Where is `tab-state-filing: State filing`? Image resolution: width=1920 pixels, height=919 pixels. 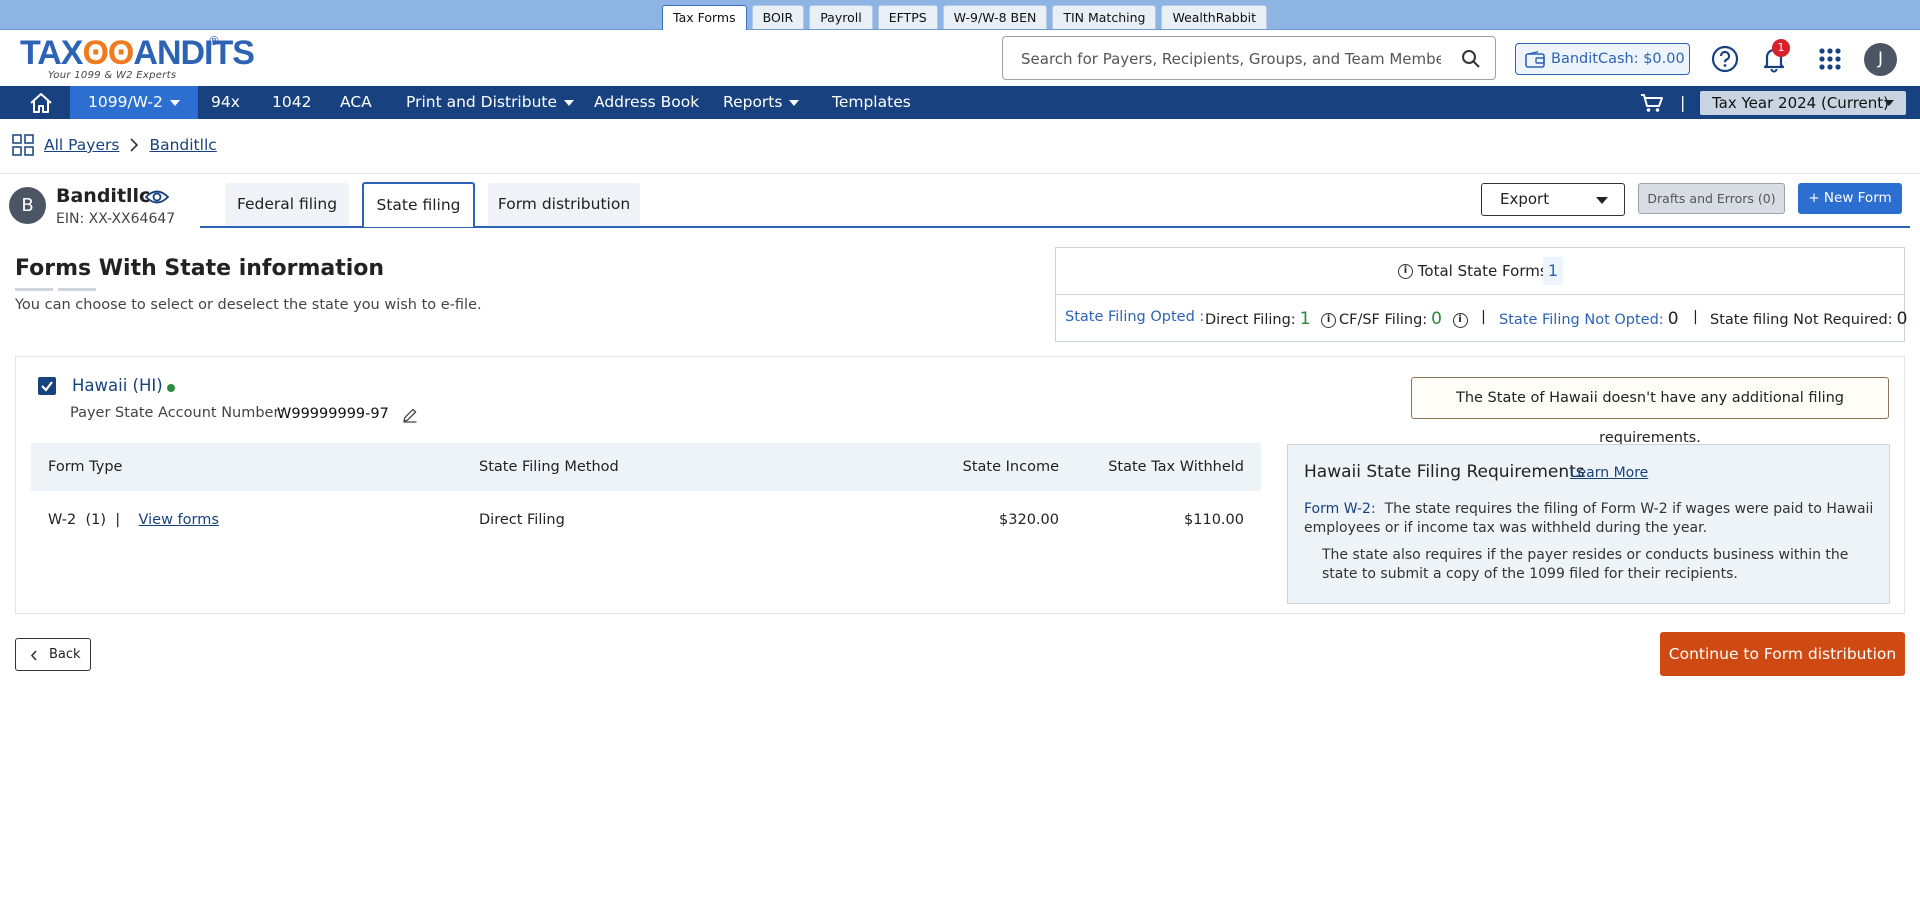 tab-state-filing: State filing is located at coordinates (418, 204).